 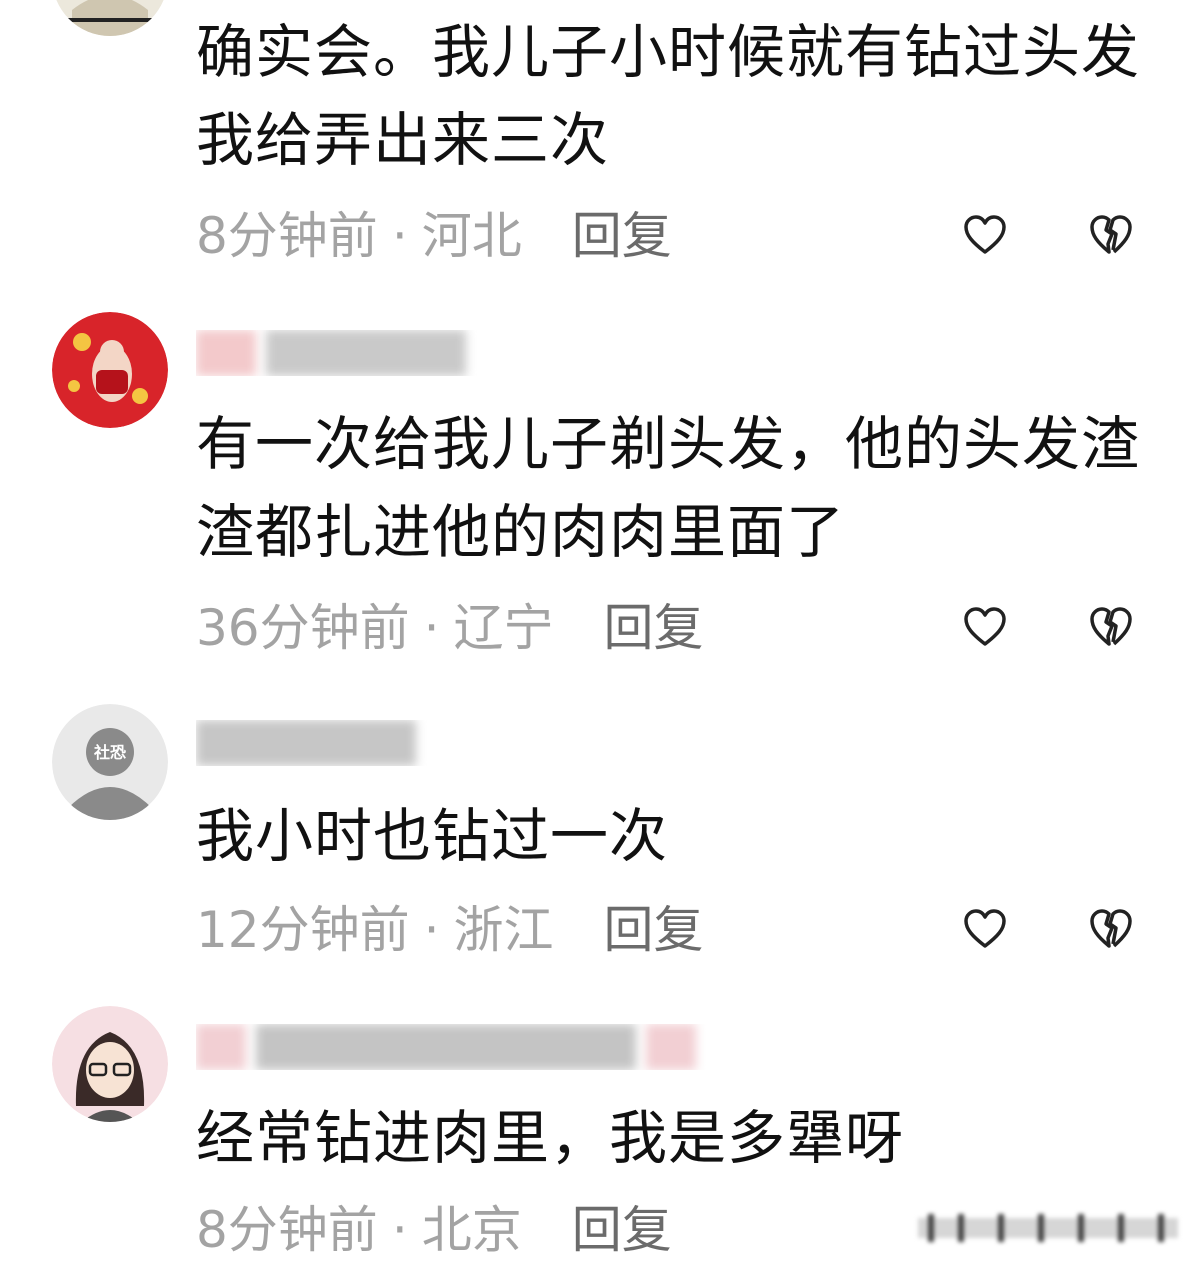 What do you see at coordinates (432, 836) in the screenshot?
I see `comment-text: 我小时也钻过一次` at bounding box center [432, 836].